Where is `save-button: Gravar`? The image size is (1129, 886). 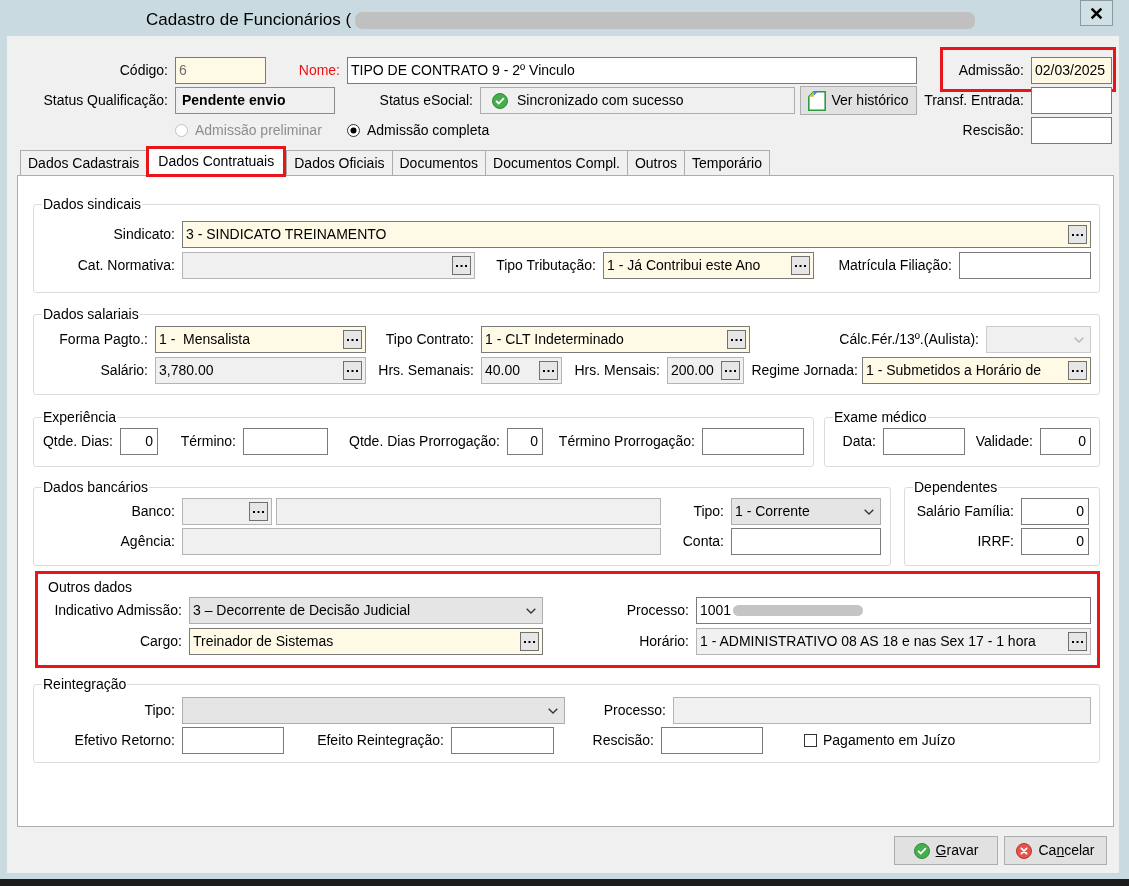 save-button: Gravar is located at coordinates (946, 850).